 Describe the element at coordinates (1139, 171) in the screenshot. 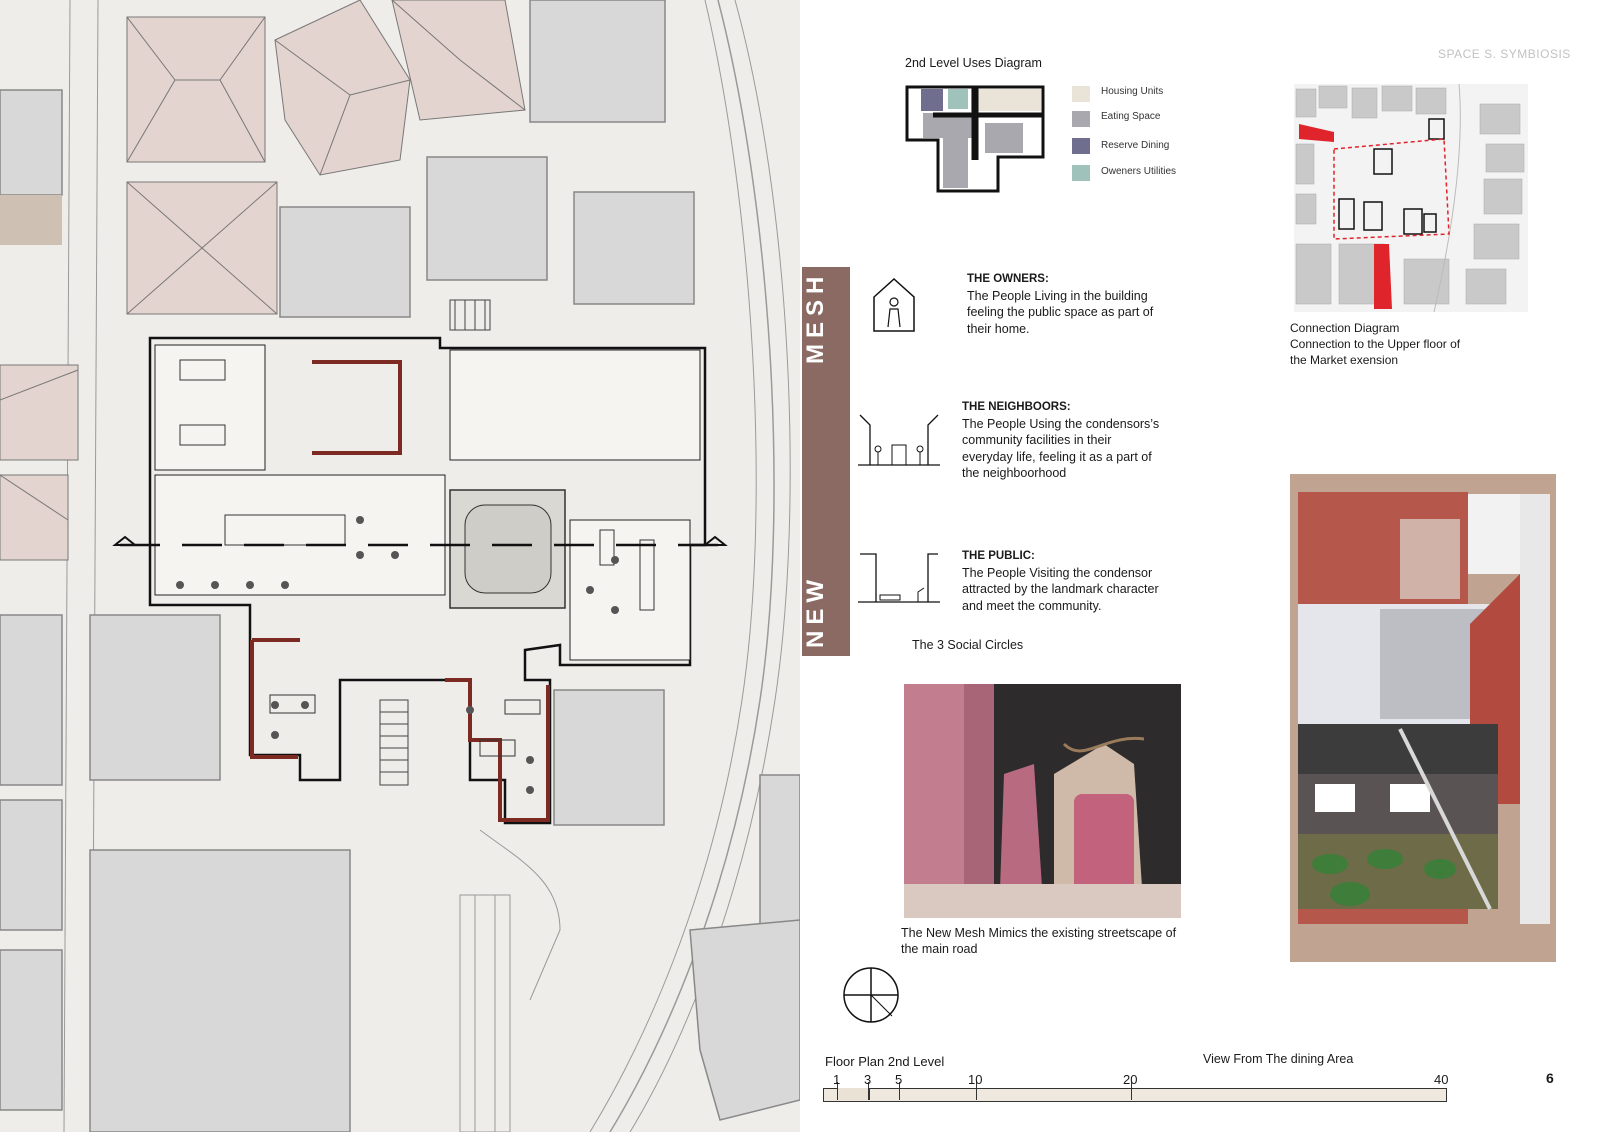

I see `legend-utilities-label: Oweners Utilities` at that location.